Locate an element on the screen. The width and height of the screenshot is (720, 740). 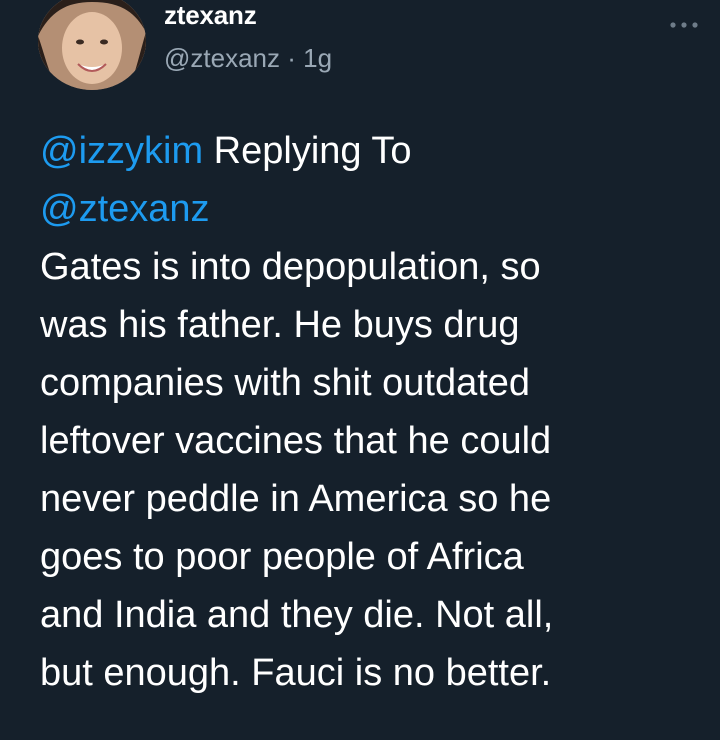
avatar-image is located at coordinates (92, 45).